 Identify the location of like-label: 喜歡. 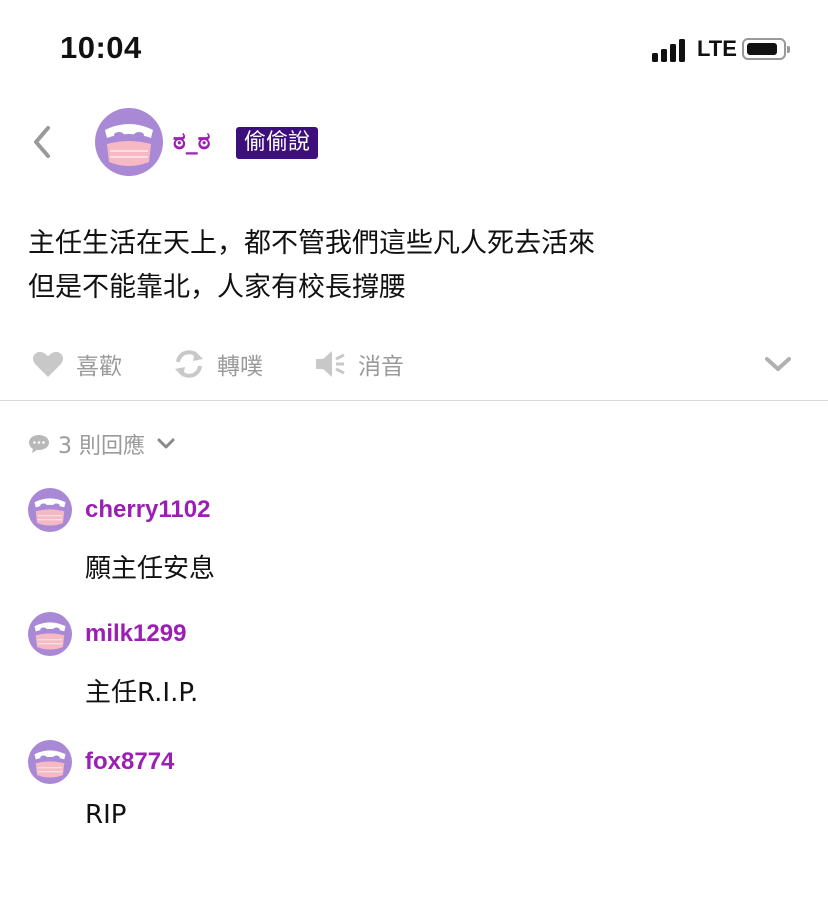
(99, 367).